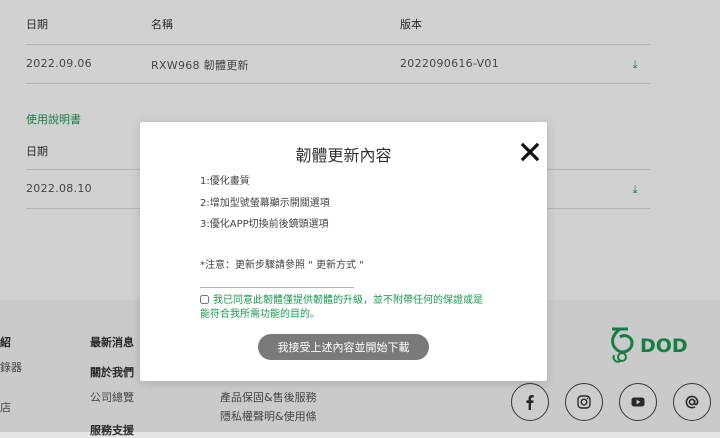 This screenshot has width=720, height=438. Describe the element at coordinates (343, 155) in the screenshot. I see `modal-title: 韌體更新內容` at that location.